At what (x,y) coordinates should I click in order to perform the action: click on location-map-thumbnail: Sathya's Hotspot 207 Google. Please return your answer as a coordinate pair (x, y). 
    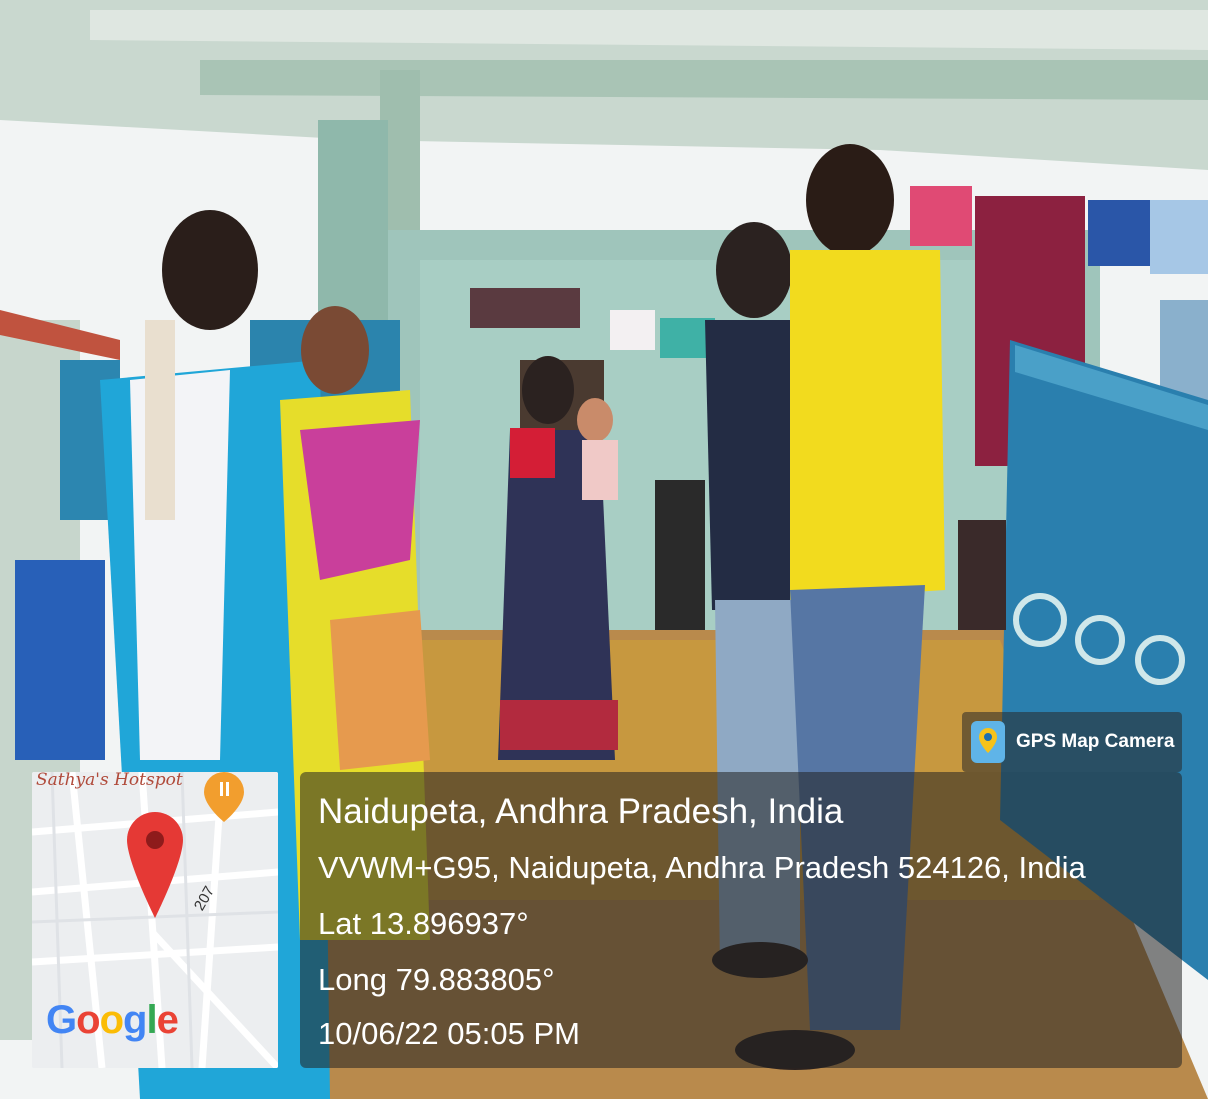
    Looking at the image, I should click on (155, 920).